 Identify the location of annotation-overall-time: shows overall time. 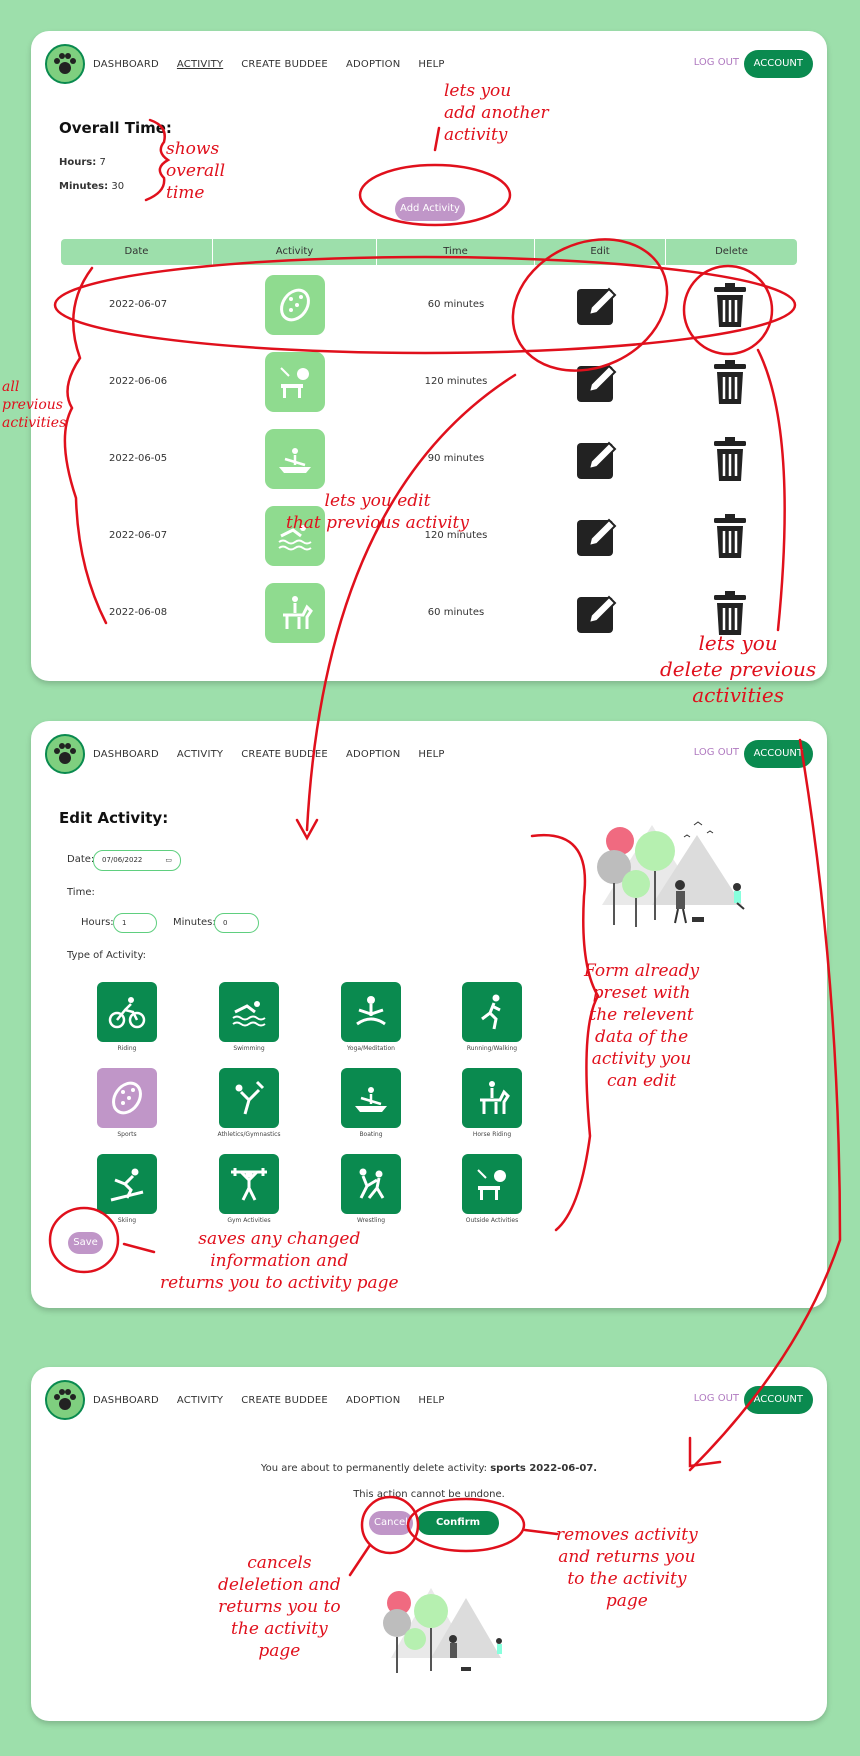
(196, 171).